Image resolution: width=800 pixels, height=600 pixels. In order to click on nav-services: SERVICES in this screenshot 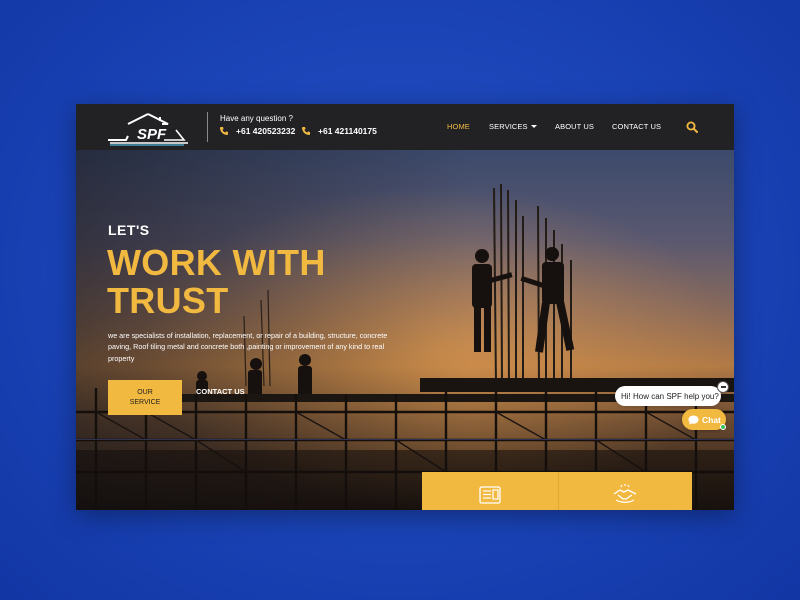, I will do `click(513, 126)`.